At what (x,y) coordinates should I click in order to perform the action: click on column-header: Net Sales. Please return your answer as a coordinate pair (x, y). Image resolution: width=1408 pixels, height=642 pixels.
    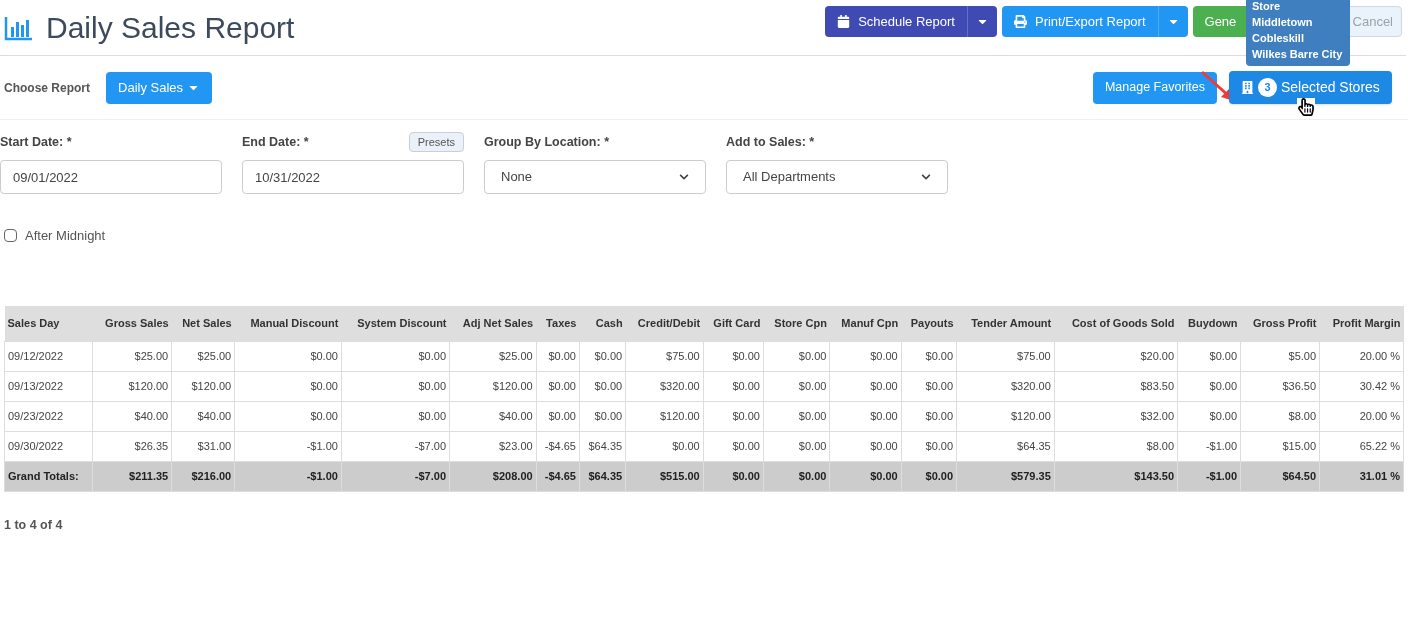
    Looking at the image, I should click on (203, 323).